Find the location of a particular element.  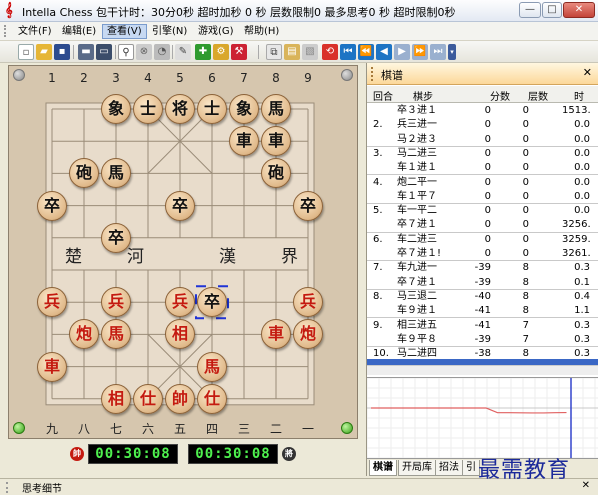

red-piece: 馬 is located at coordinates (212, 366).